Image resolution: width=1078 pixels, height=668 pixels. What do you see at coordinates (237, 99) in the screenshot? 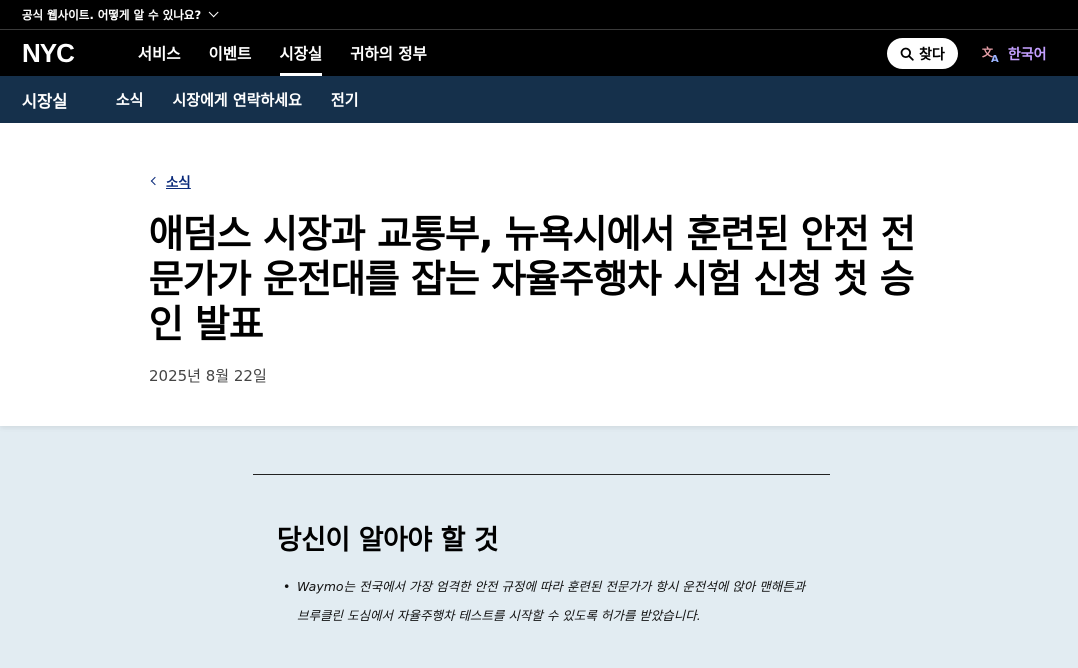
I see `sub-nav-item-contact-mayor: 시장에게 연락하세요` at bounding box center [237, 99].